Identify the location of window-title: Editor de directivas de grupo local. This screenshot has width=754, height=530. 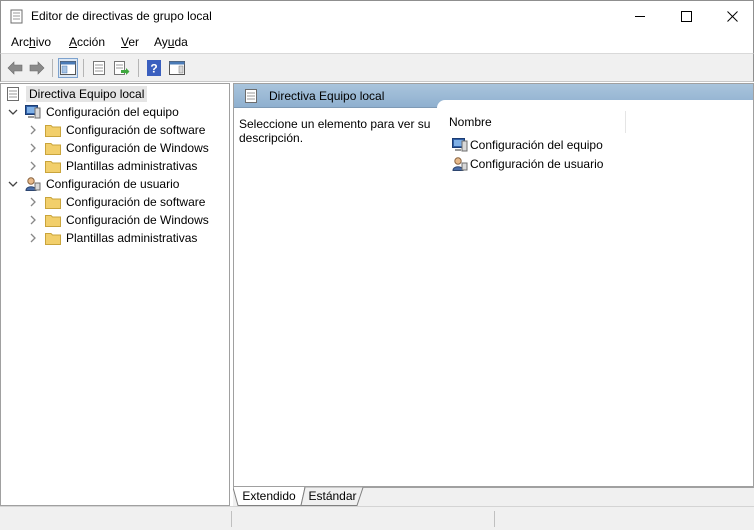
(121, 16).